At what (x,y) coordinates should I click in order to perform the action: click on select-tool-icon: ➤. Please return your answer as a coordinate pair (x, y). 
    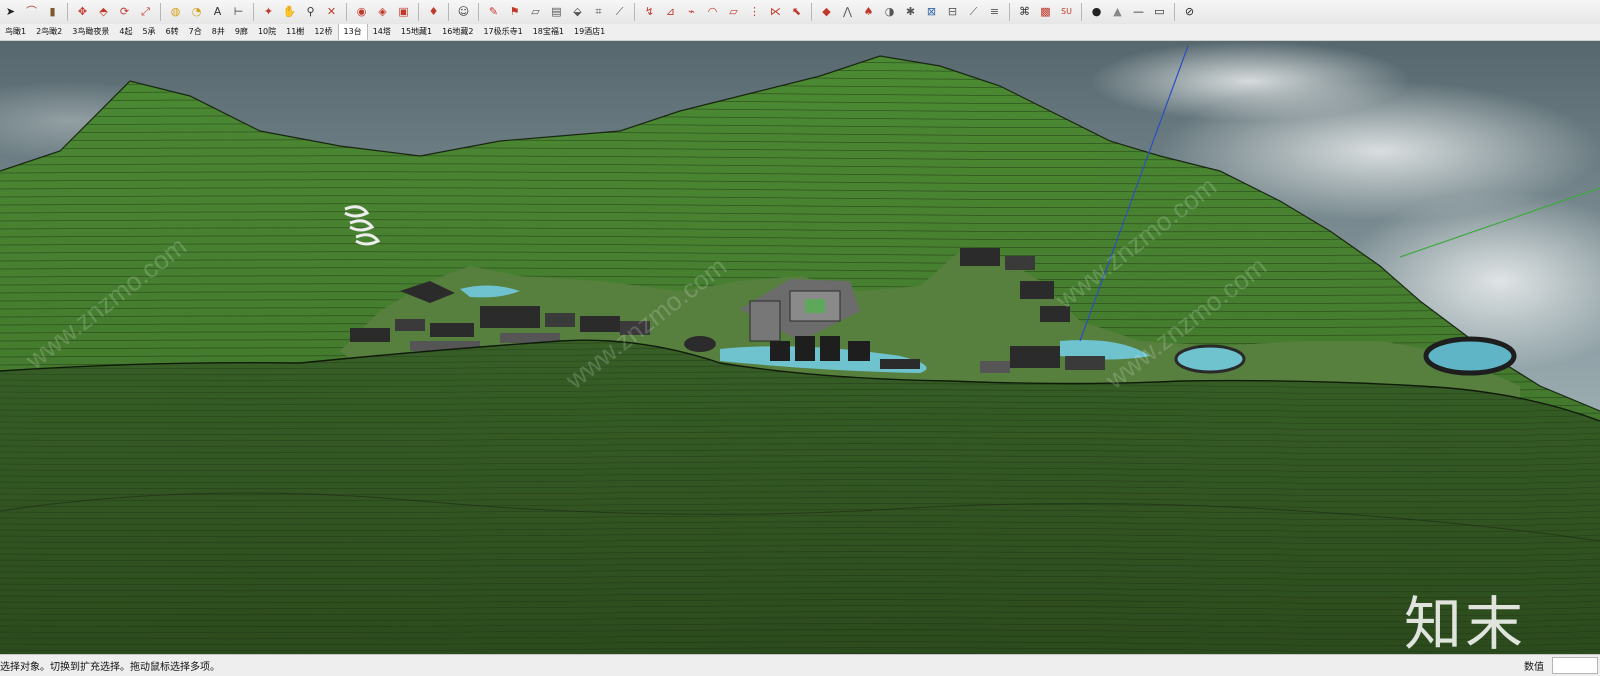
    Looking at the image, I should click on (10, 12).